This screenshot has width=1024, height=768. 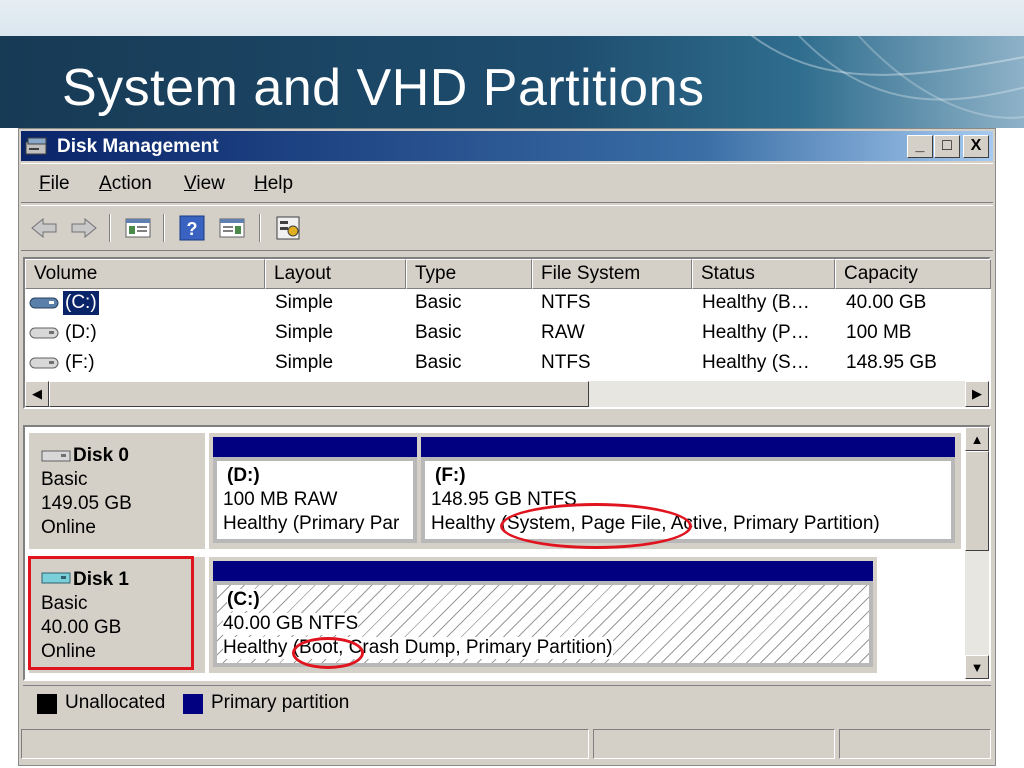 What do you see at coordinates (138, 228) in the screenshot?
I see `console-tree-icon` at bounding box center [138, 228].